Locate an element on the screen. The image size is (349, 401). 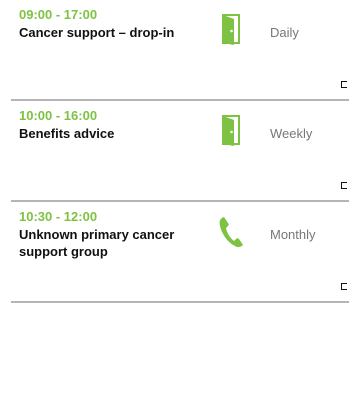
event-frequency: Daily is located at coordinates (284, 32).